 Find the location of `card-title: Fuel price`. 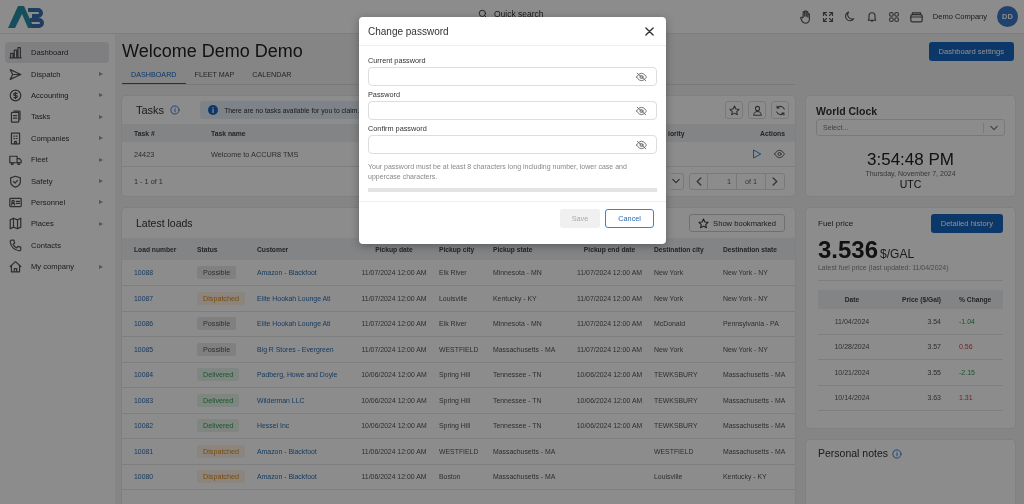

card-title: Fuel price is located at coordinates (836, 223).